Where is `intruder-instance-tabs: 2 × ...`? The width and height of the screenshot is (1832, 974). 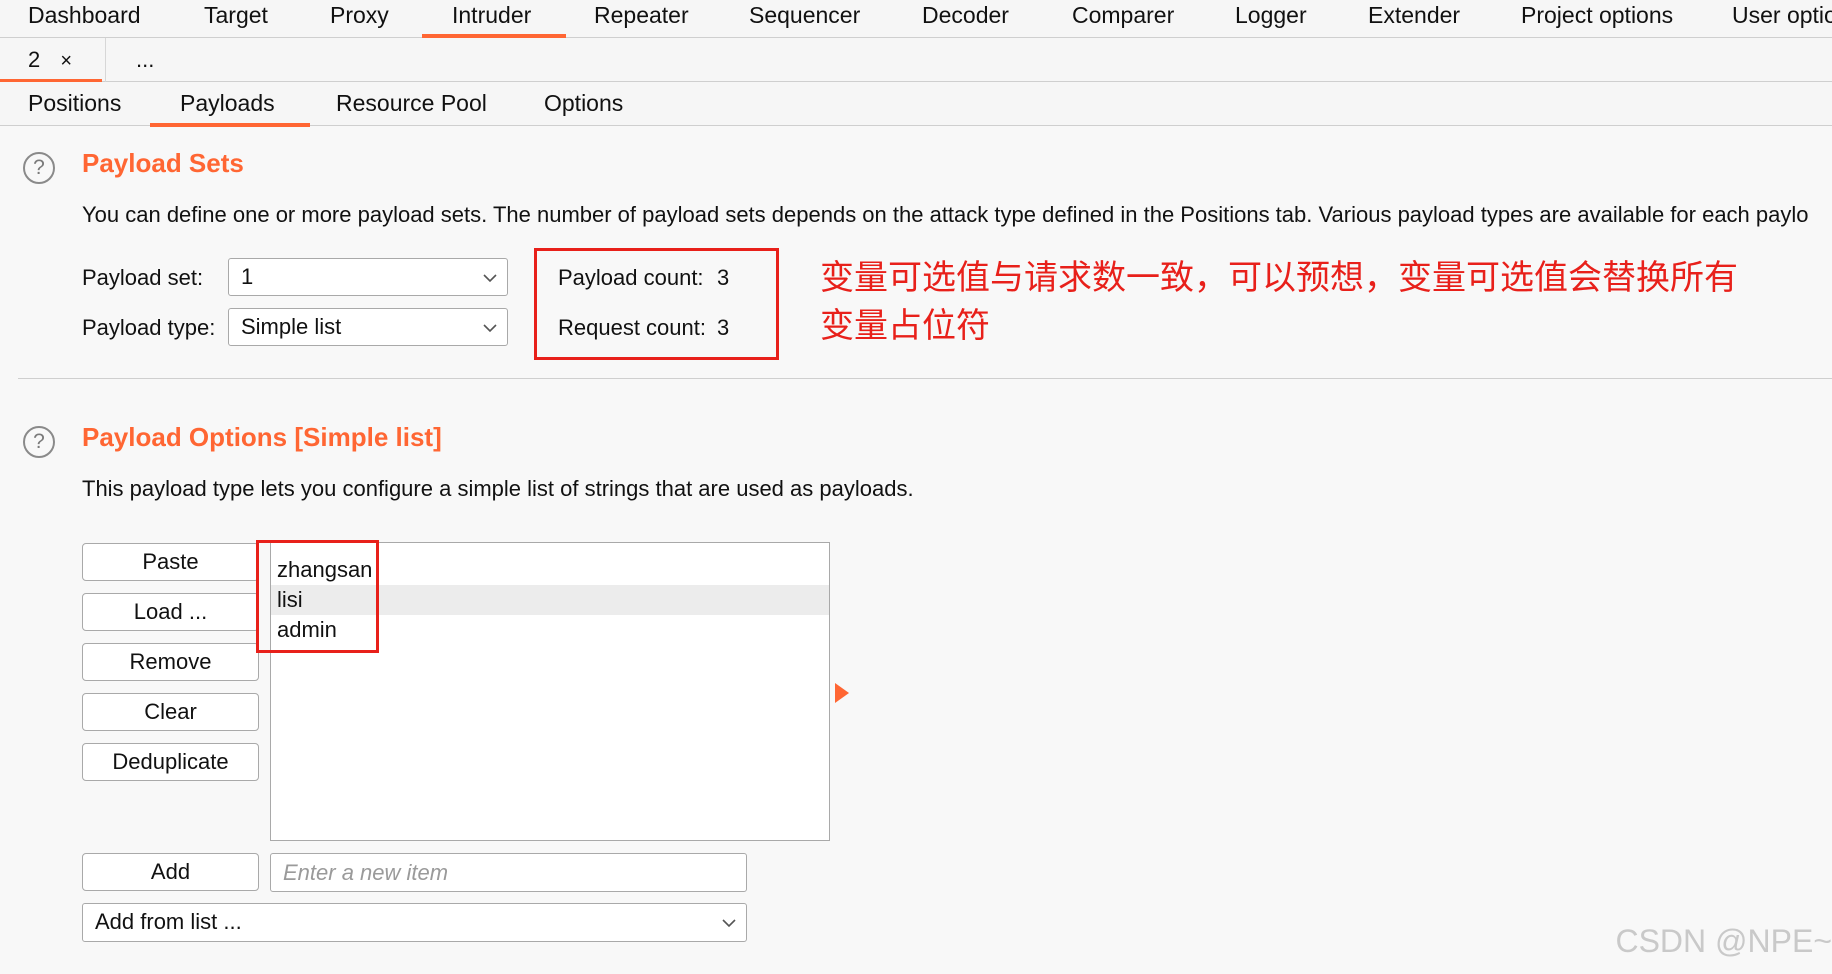 intruder-instance-tabs: 2 × ... is located at coordinates (916, 60).